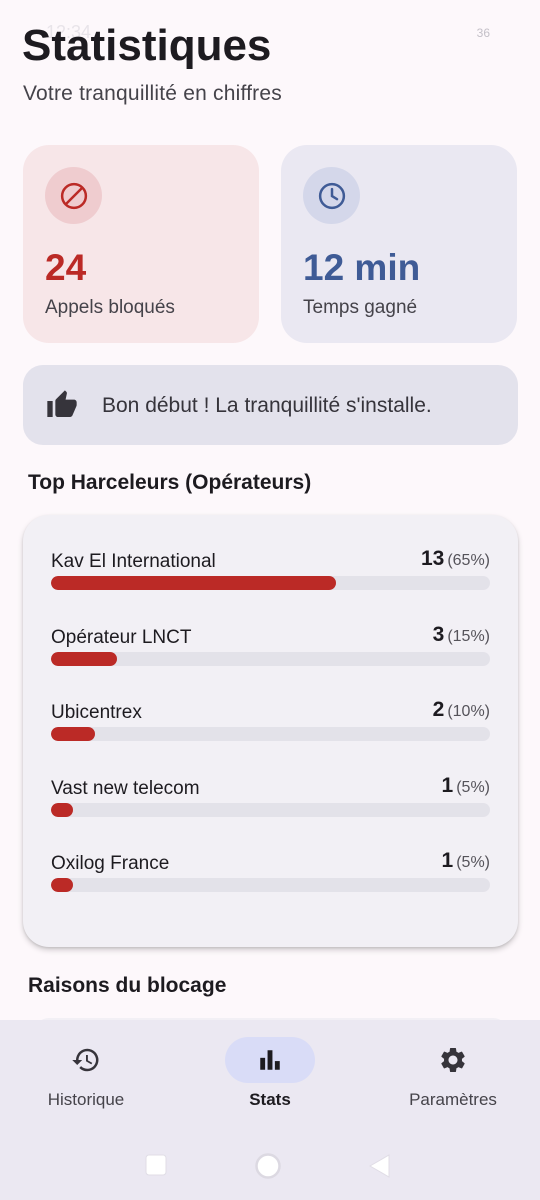 The height and width of the screenshot is (1200, 540). What do you see at coordinates (86, 1099) in the screenshot?
I see `nav-label-historique: Historique` at bounding box center [86, 1099].